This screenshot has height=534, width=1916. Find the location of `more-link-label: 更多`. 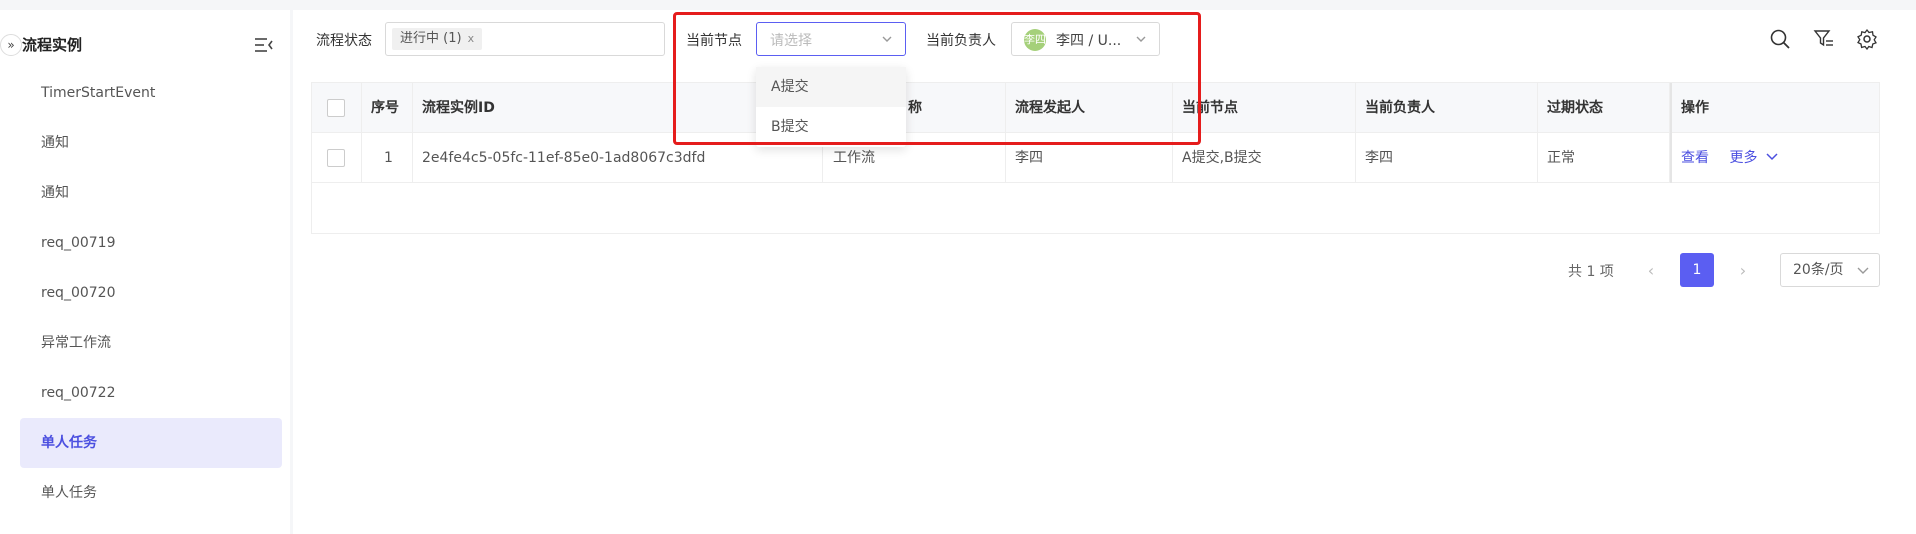

more-link-label: 更多 is located at coordinates (1743, 158).